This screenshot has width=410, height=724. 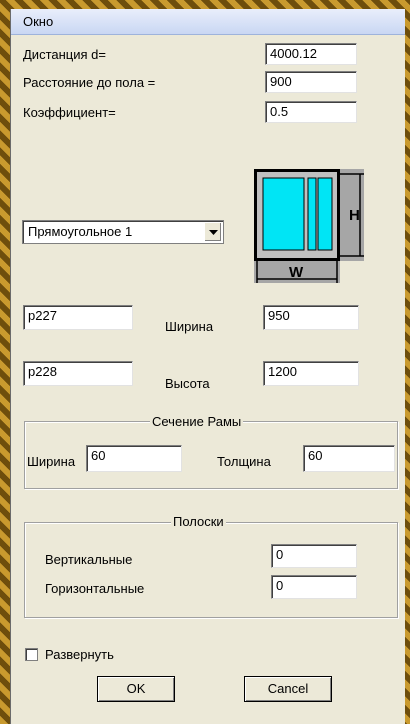 I want to click on frame-thickness-label: Толщина, so click(x=244, y=461).